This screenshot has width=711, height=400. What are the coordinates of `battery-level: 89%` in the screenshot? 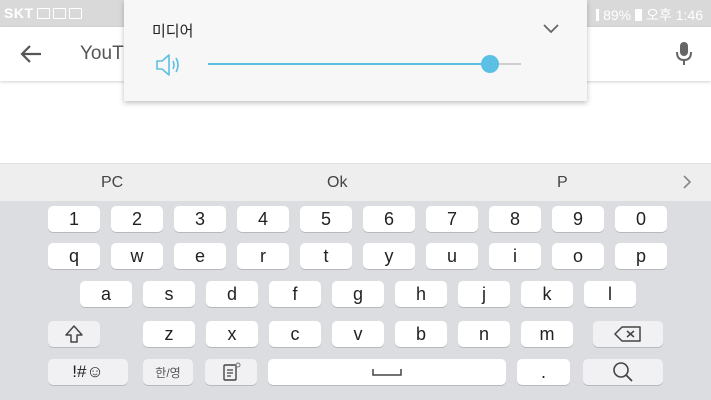 It's located at (617, 15).